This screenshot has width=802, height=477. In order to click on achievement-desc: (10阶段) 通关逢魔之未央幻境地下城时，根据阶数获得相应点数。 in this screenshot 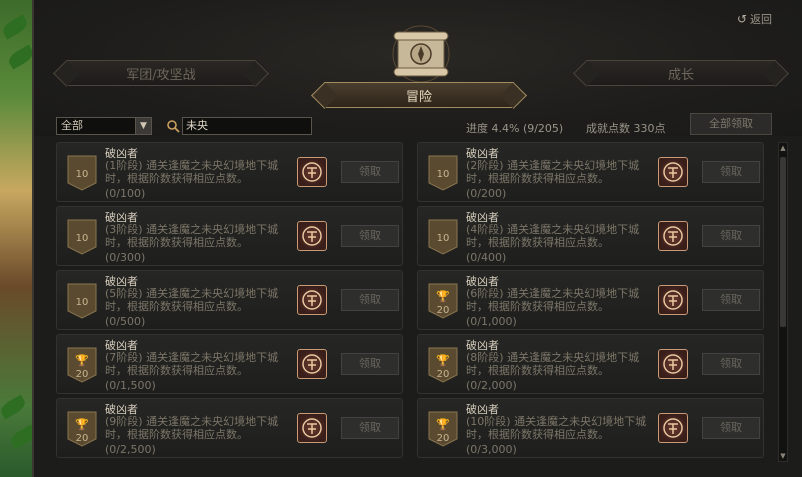, I will do `click(556, 428)`.